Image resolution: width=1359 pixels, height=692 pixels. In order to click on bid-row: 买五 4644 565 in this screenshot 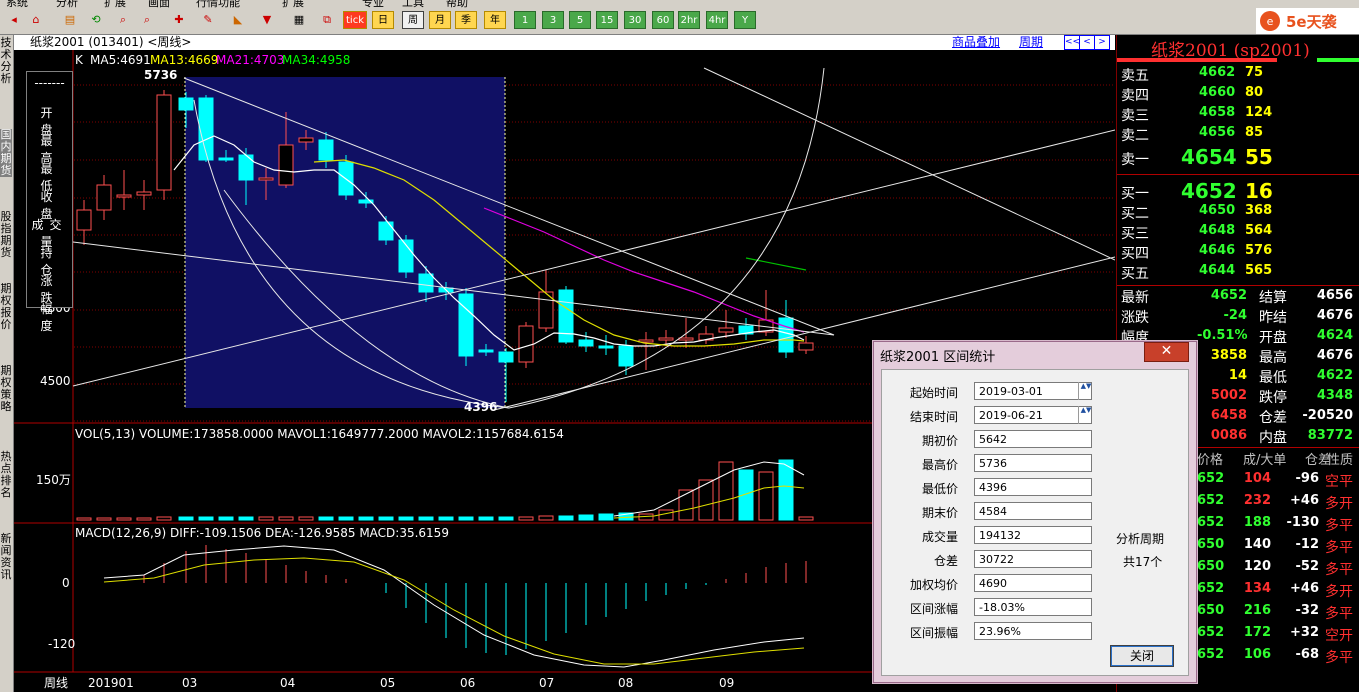, I will do `click(1238, 271)`.